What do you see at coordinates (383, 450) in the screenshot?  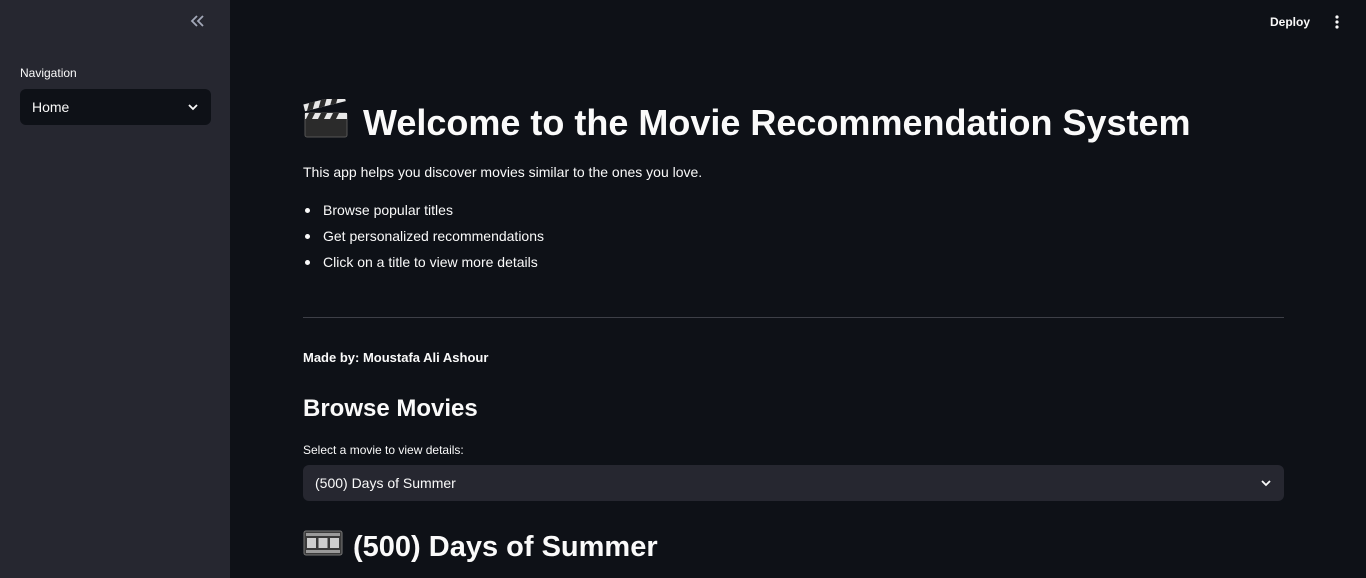 I see `movie-select-label: Select a movie to view details:` at bounding box center [383, 450].